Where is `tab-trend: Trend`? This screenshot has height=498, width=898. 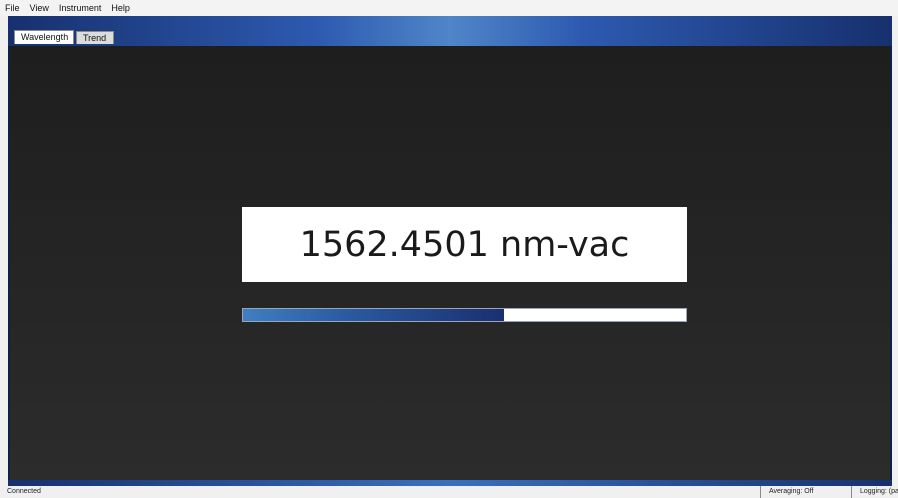
tab-trend: Trend is located at coordinates (95, 37).